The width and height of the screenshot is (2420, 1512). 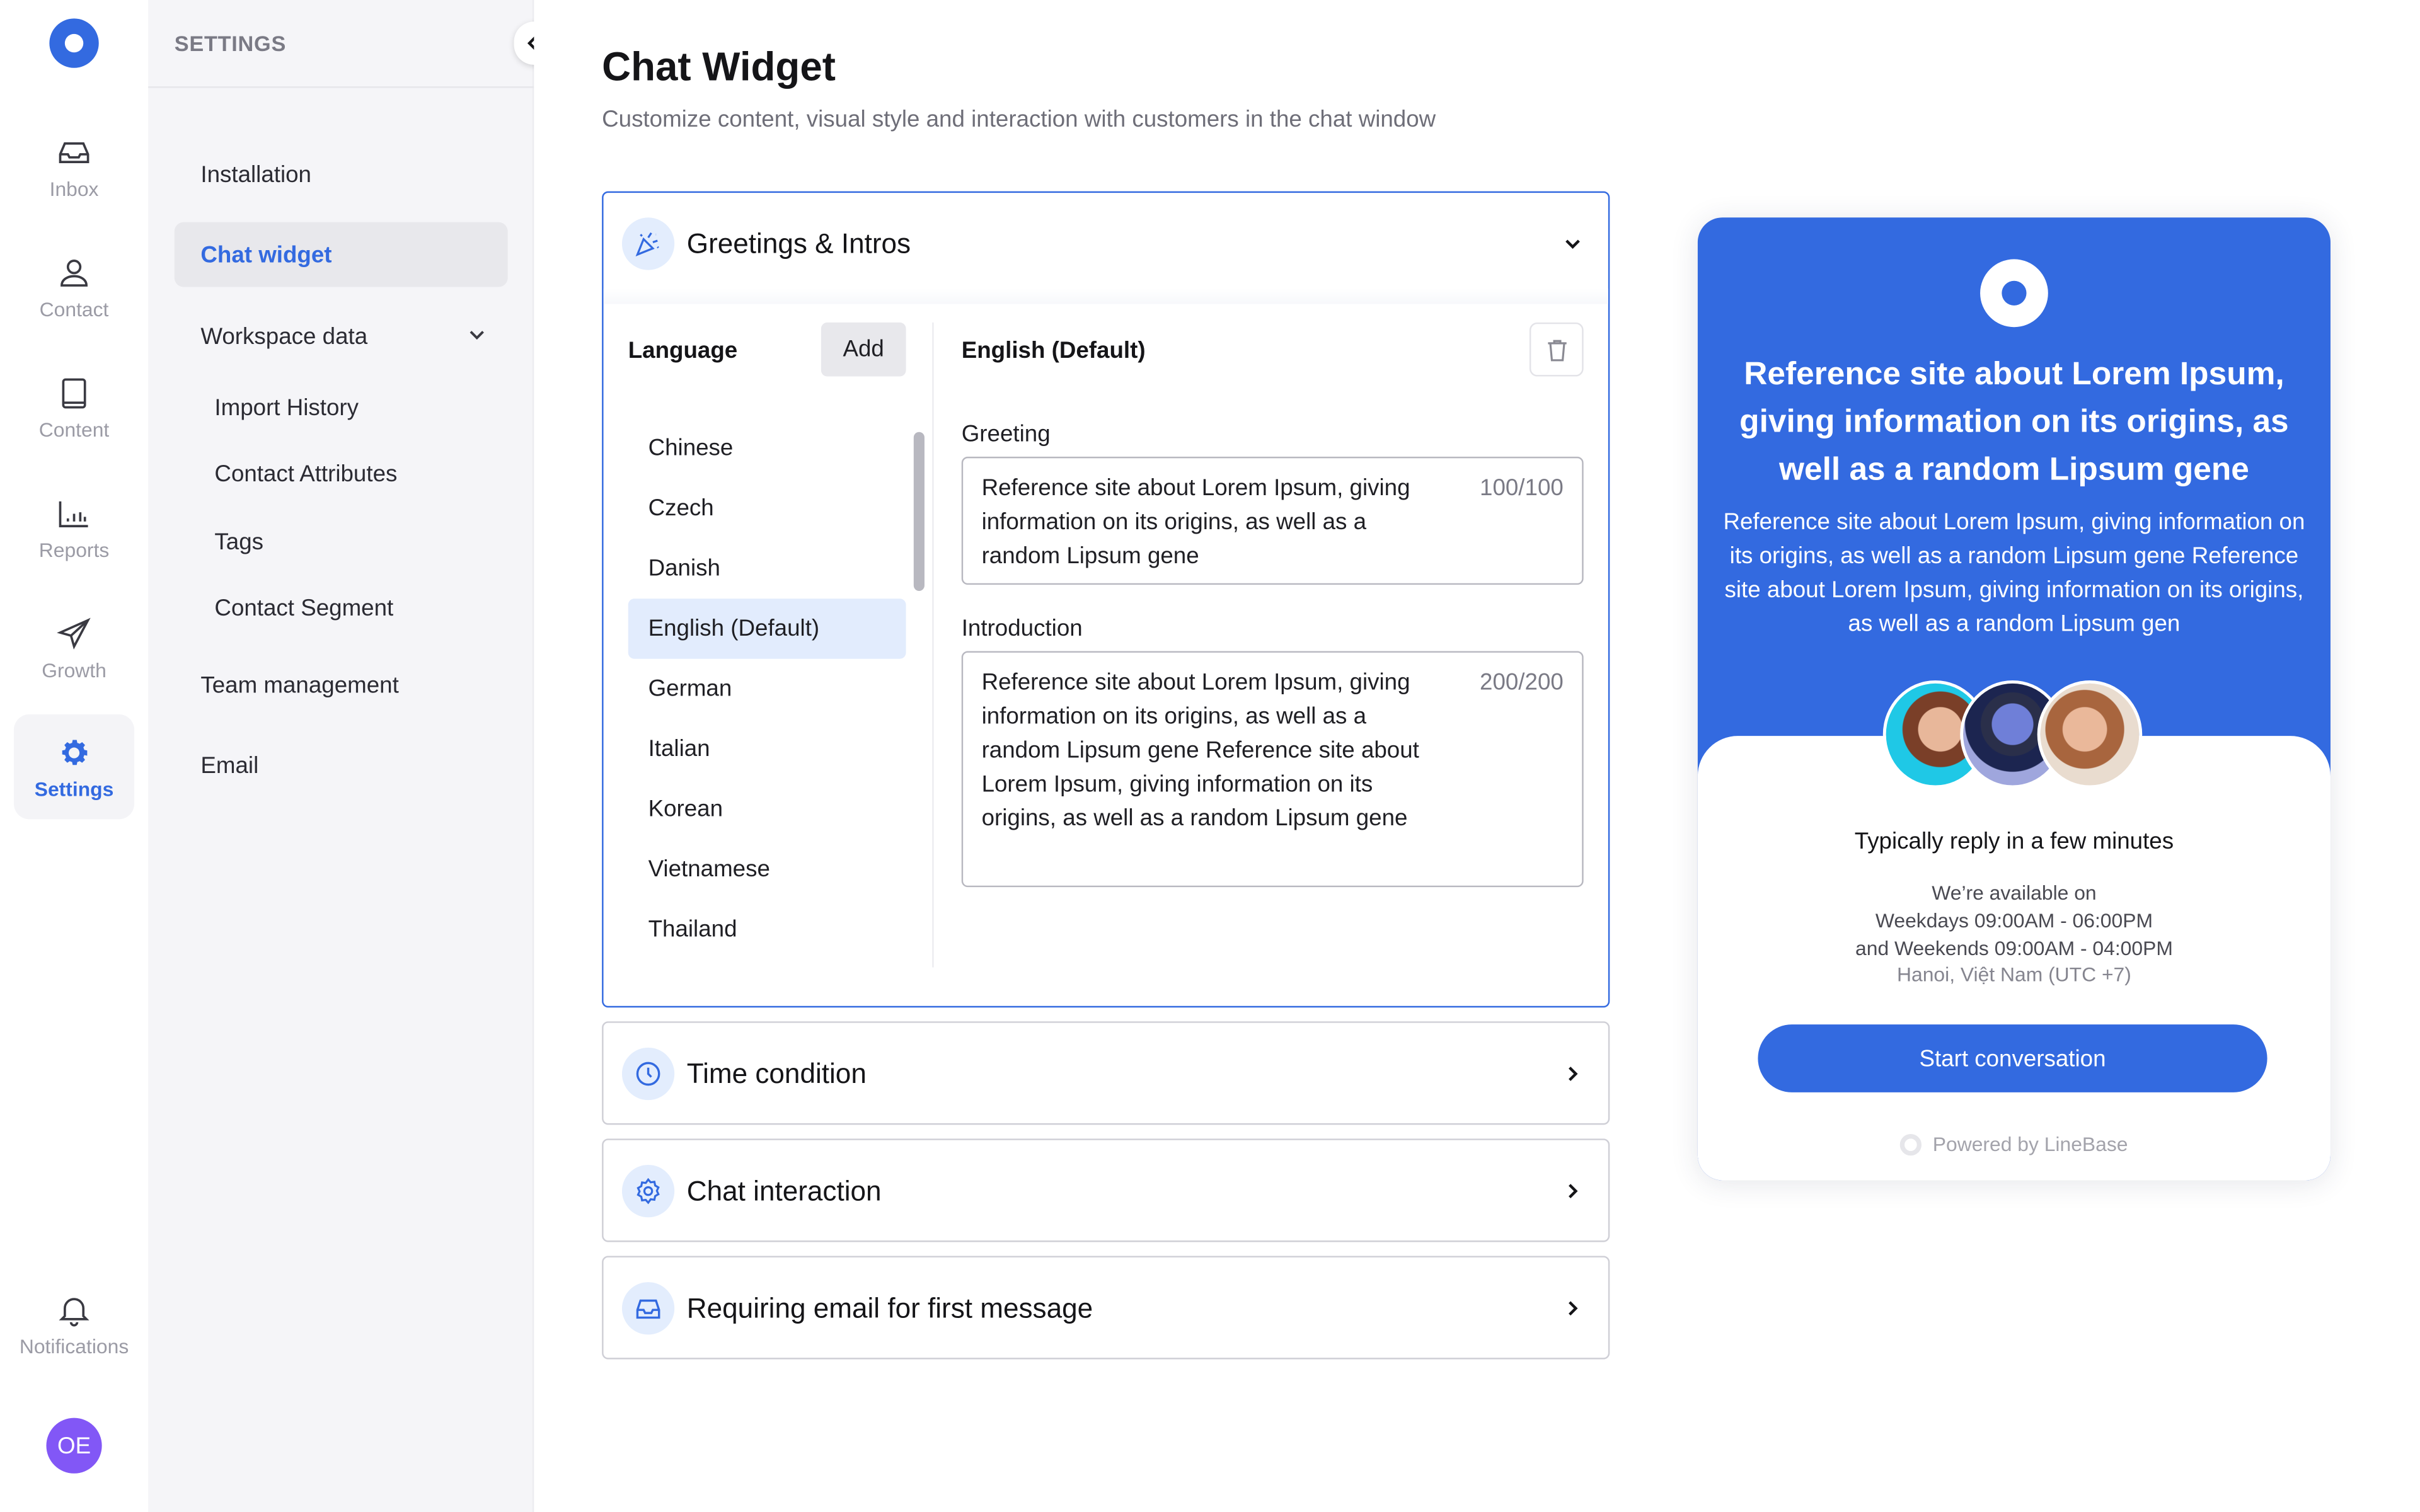 I want to click on team-avatar, so click(x=2090, y=734).